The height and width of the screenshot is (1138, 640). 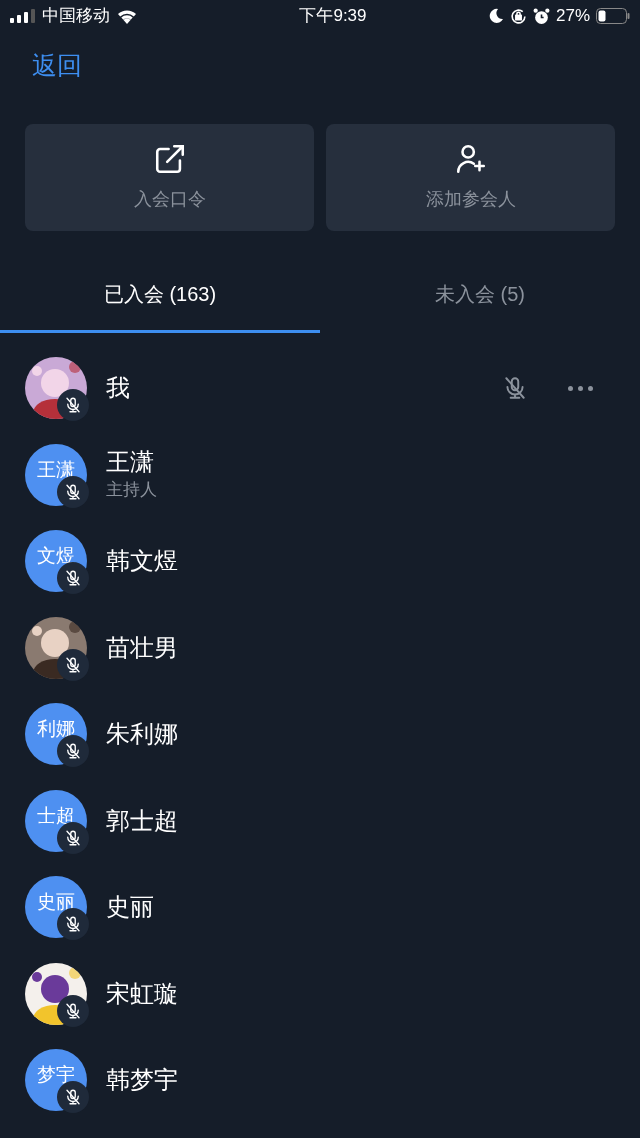 What do you see at coordinates (57, 66) in the screenshot?
I see `back-button: 返回` at bounding box center [57, 66].